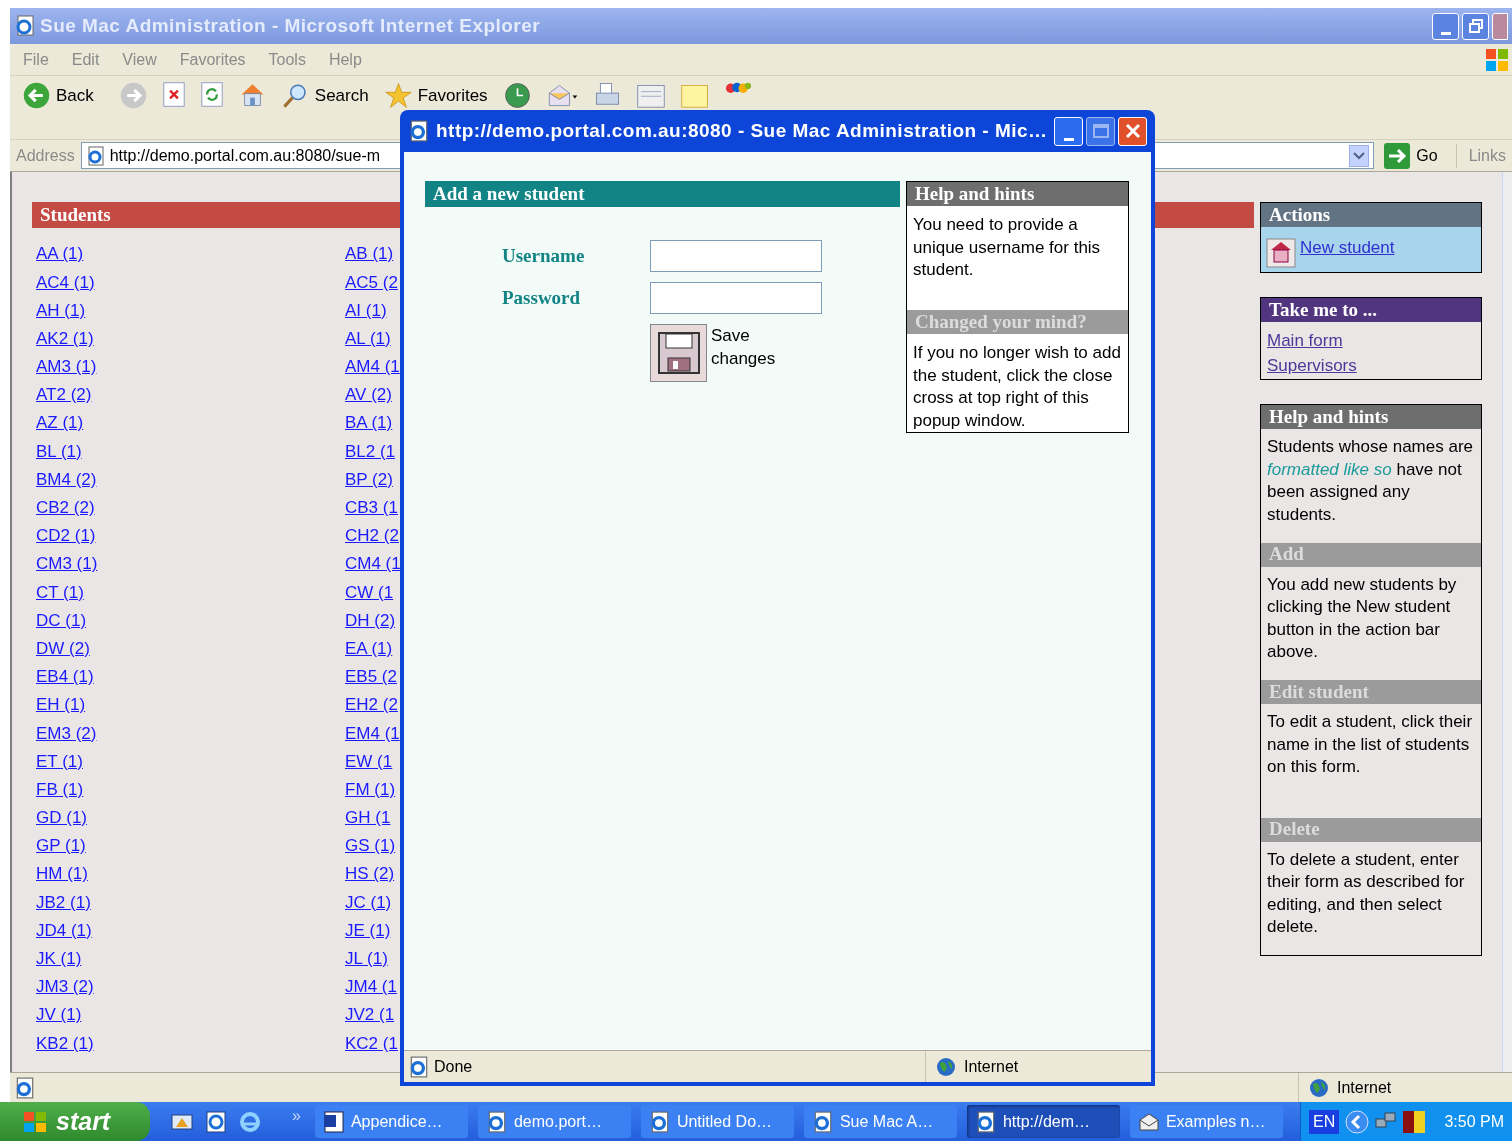 Image resolution: width=1512 pixels, height=1141 pixels. Describe the element at coordinates (61, 705) in the screenshot. I see `student-link: EH (1)` at that location.